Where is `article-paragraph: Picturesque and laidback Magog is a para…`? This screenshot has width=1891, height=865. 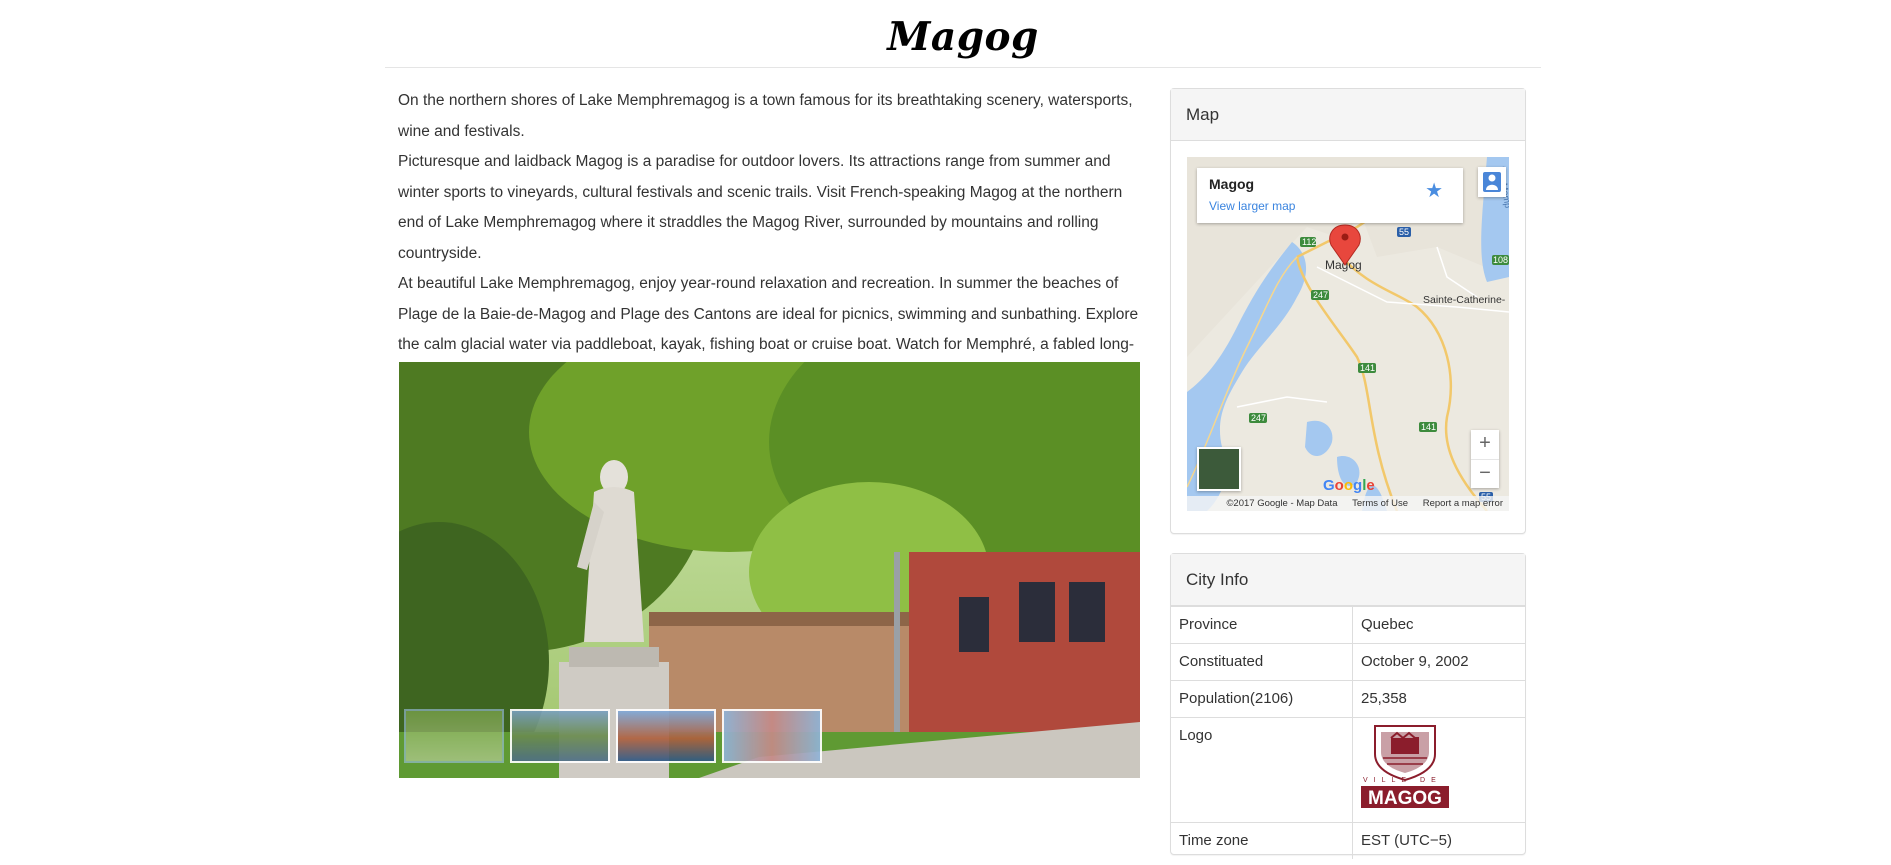
article-paragraph: Picturesque and laidback Magog is a para… is located at coordinates (760, 207).